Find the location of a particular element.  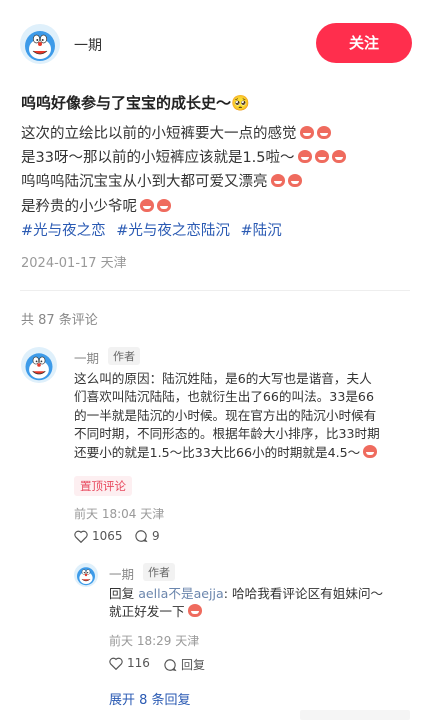

comment-count: 共 87 条评论 is located at coordinates (59, 320).